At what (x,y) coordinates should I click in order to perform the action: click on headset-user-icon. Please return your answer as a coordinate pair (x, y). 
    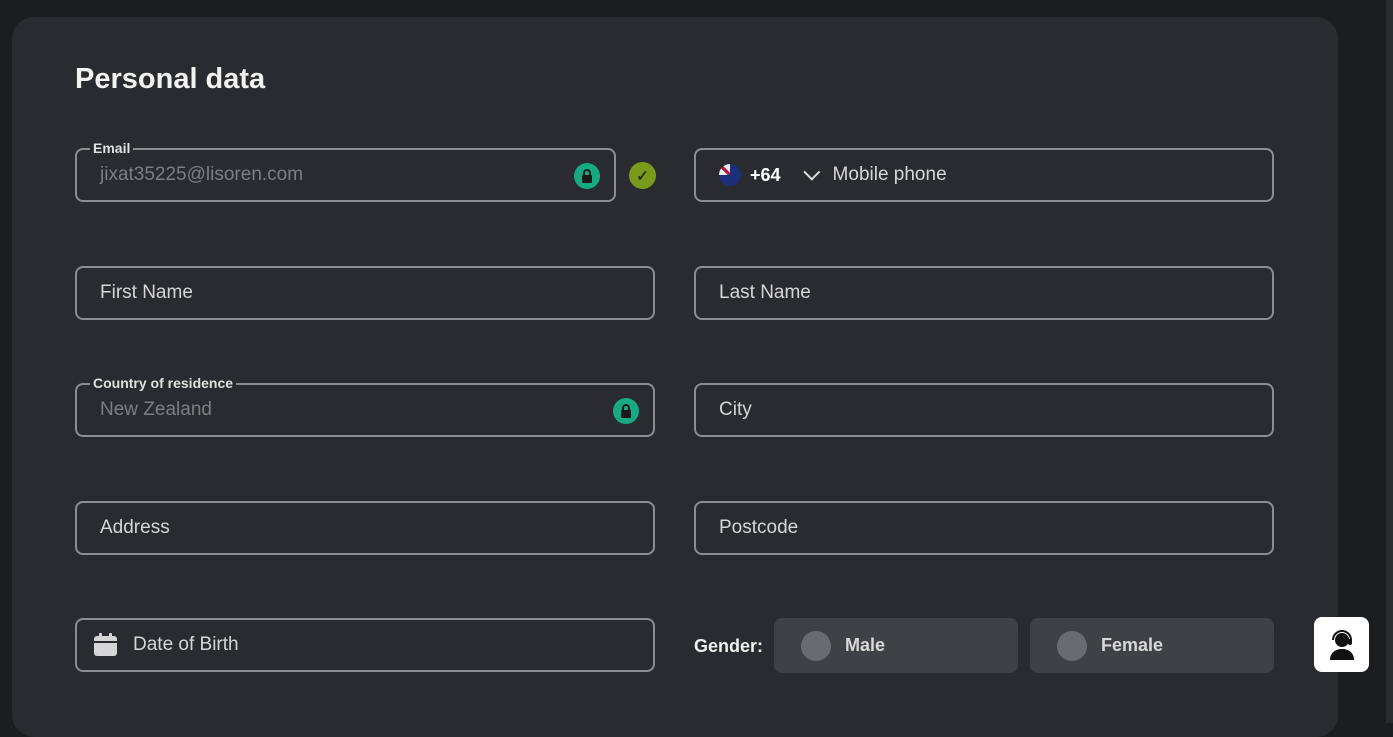
    Looking at the image, I should click on (1342, 644).